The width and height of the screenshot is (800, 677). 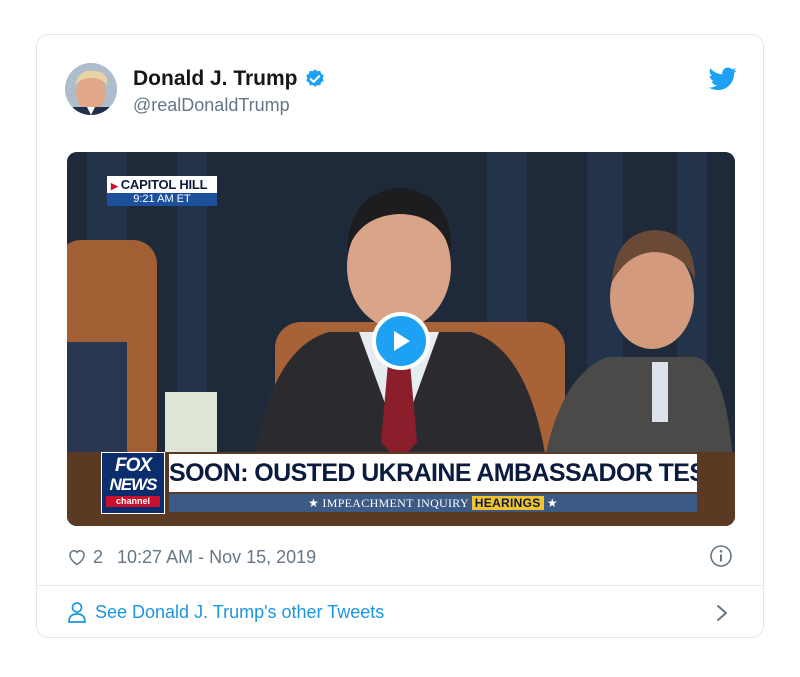 What do you see at coordinates (162, 184) in the screenshot?
I see `location-label: CAPITOL HILL` at bounding box center [162, 184].